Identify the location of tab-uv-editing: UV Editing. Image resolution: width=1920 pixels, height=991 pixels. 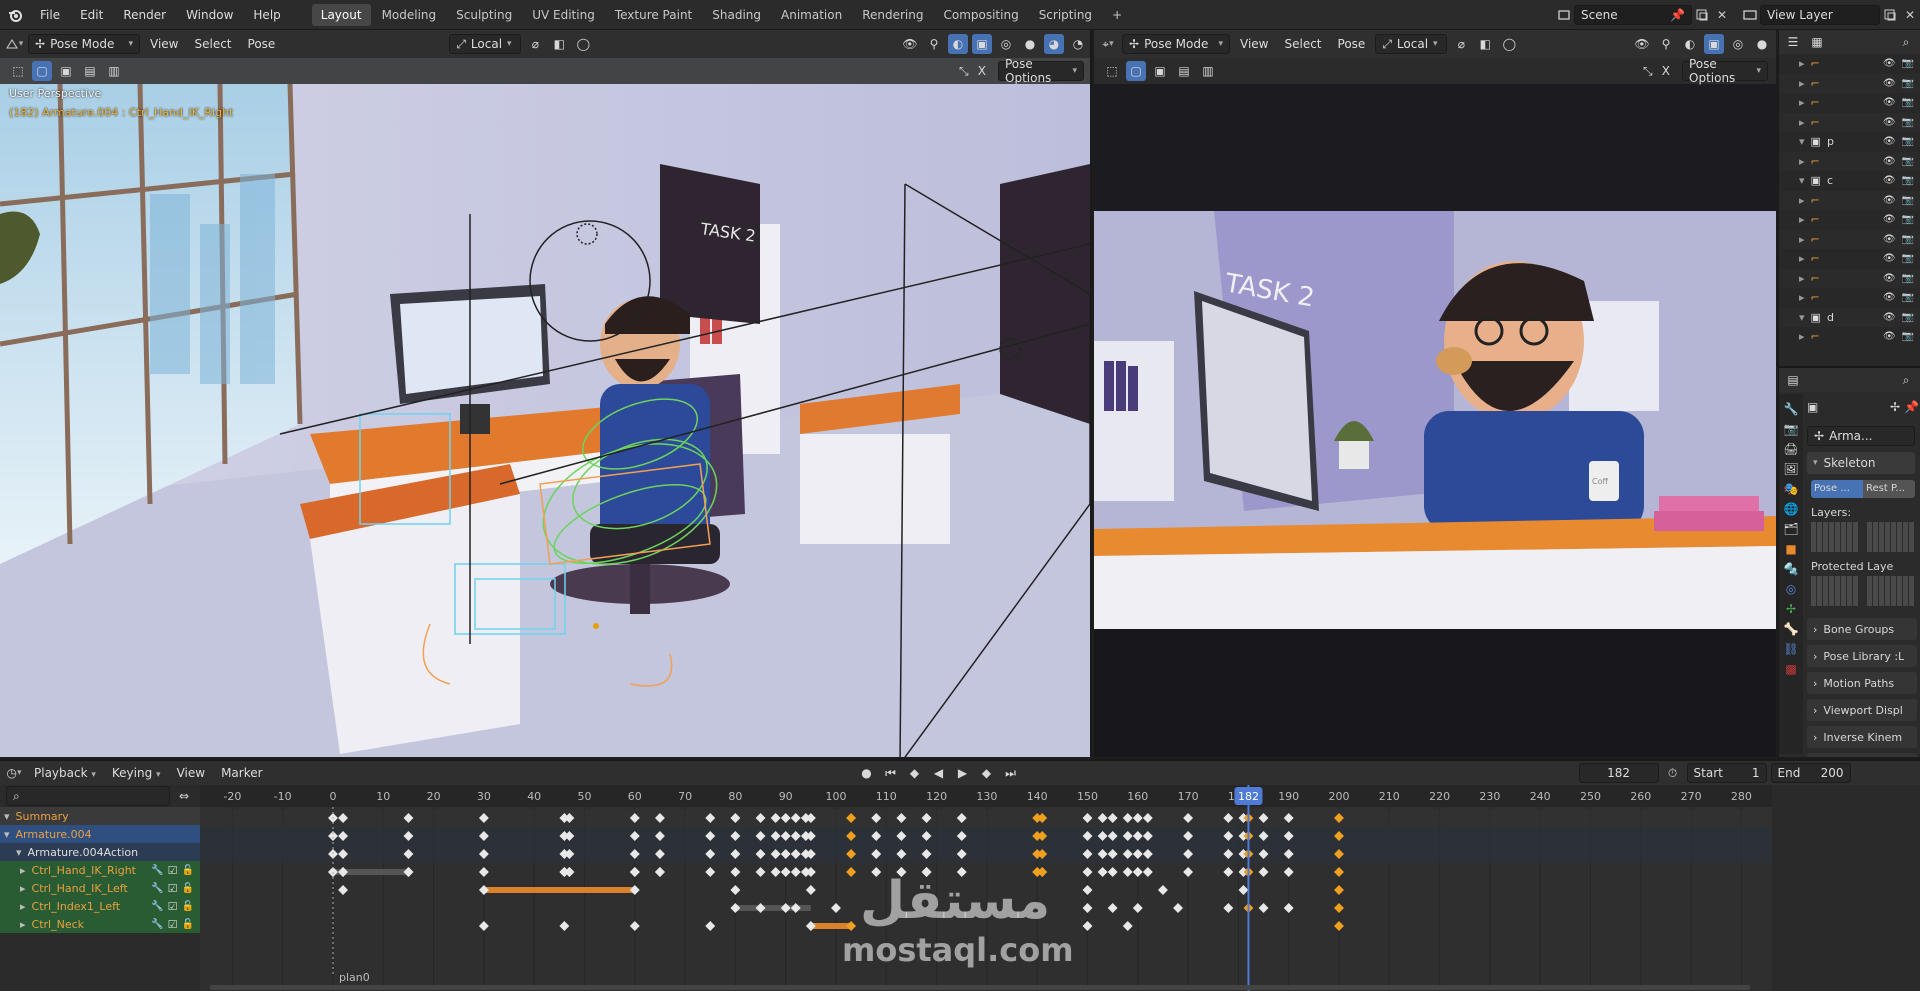
(563, 15).